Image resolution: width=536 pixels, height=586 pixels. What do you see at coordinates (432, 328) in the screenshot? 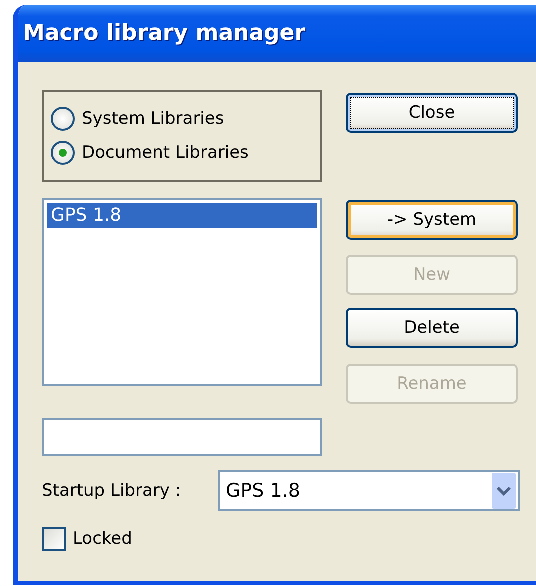
I see `dialog-button: Delete` at bounding box center [432, 328].